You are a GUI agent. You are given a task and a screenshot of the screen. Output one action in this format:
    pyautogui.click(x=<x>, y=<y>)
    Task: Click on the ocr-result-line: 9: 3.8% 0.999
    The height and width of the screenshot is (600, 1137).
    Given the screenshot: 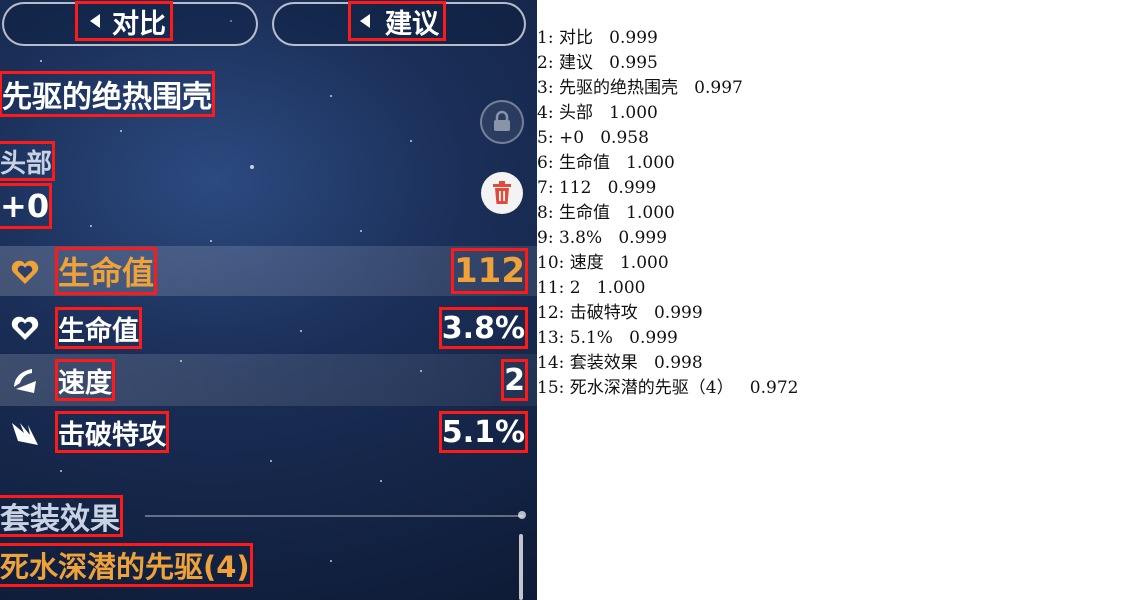 What is the action you would take?
    pyautogui.click(x=602, y=238)
    